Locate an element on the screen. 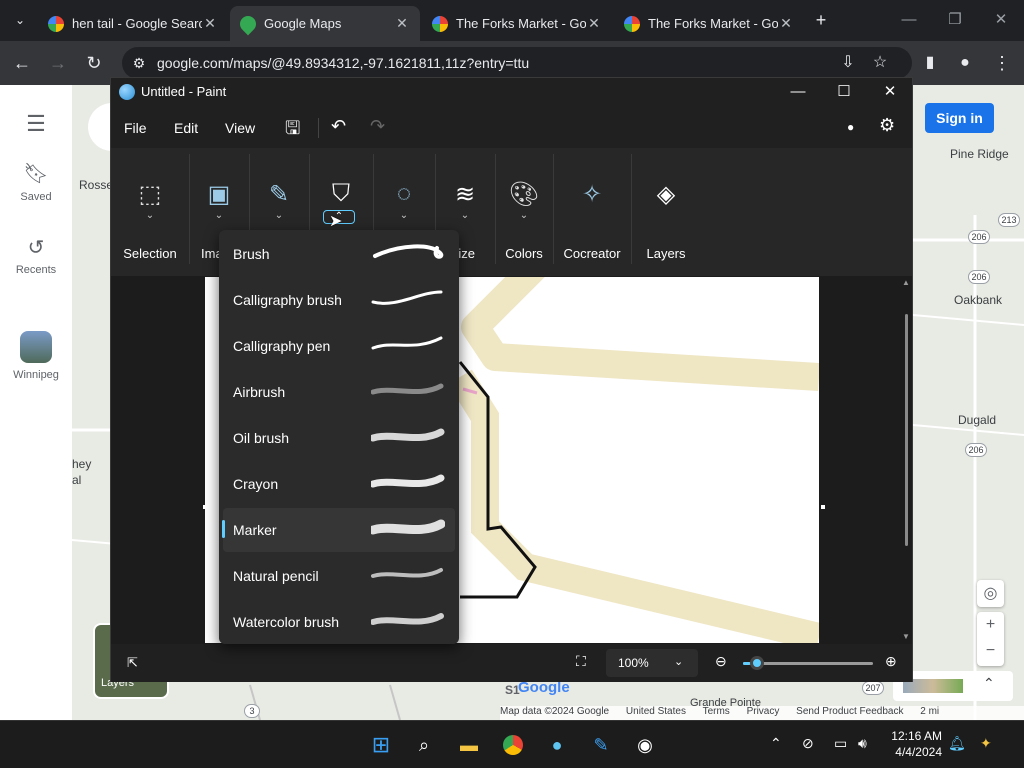  tab-google-maps: Google Maps ✕ is located at coordinates (325, 23).